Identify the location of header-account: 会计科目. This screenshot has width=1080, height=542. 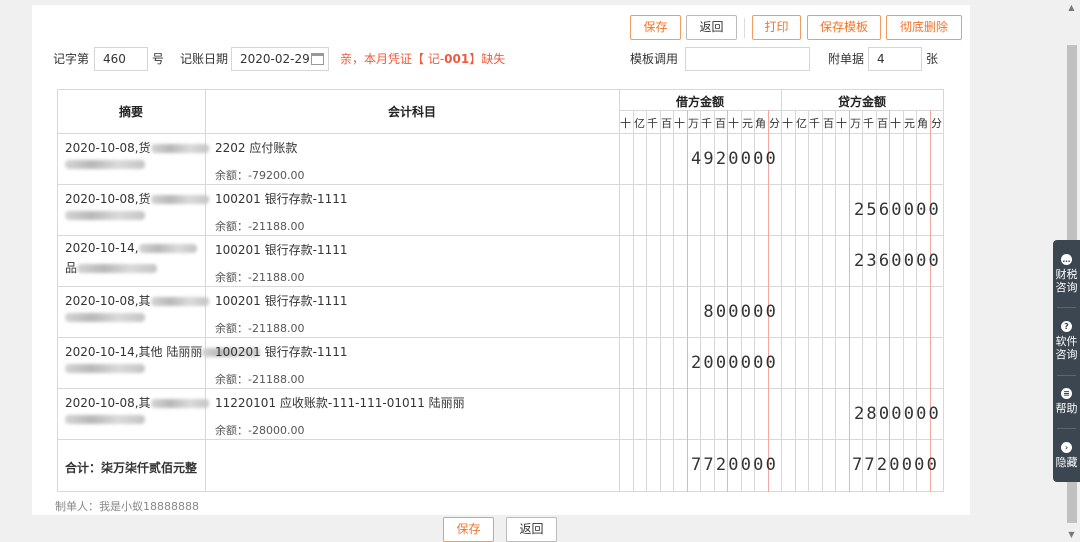
(411, 112).